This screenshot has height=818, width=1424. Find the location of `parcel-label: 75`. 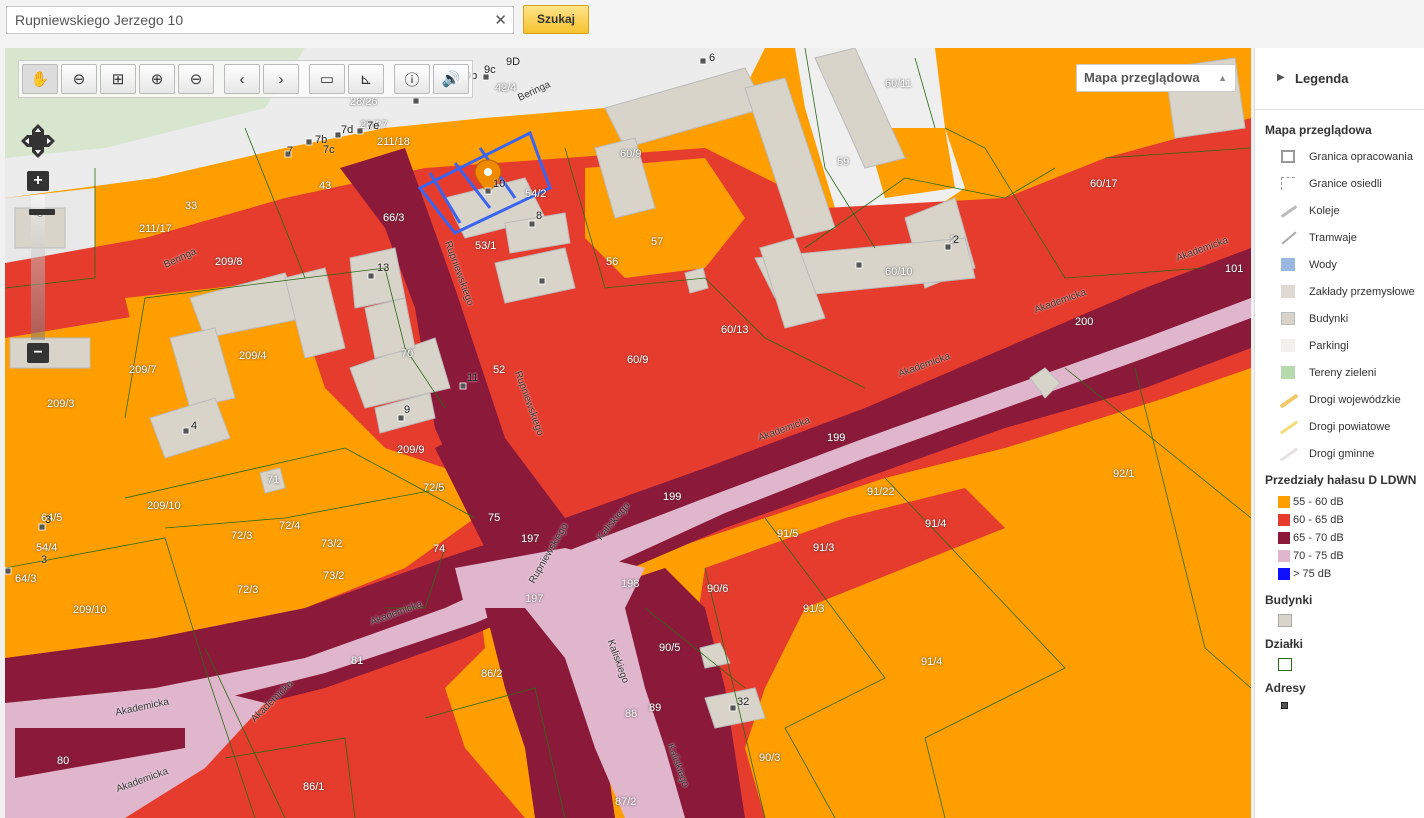

parcel-label: 75 is located at coordinates (494, 518).